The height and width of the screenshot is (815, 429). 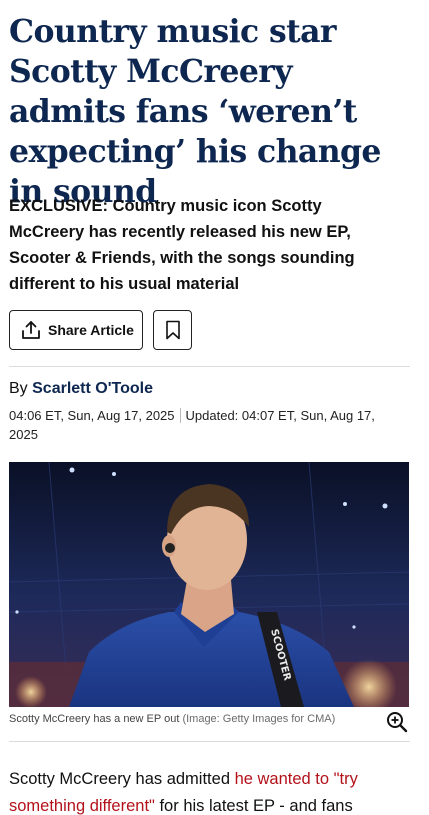 I want to click on zoom-in-icon, so click(x=397, y=722).